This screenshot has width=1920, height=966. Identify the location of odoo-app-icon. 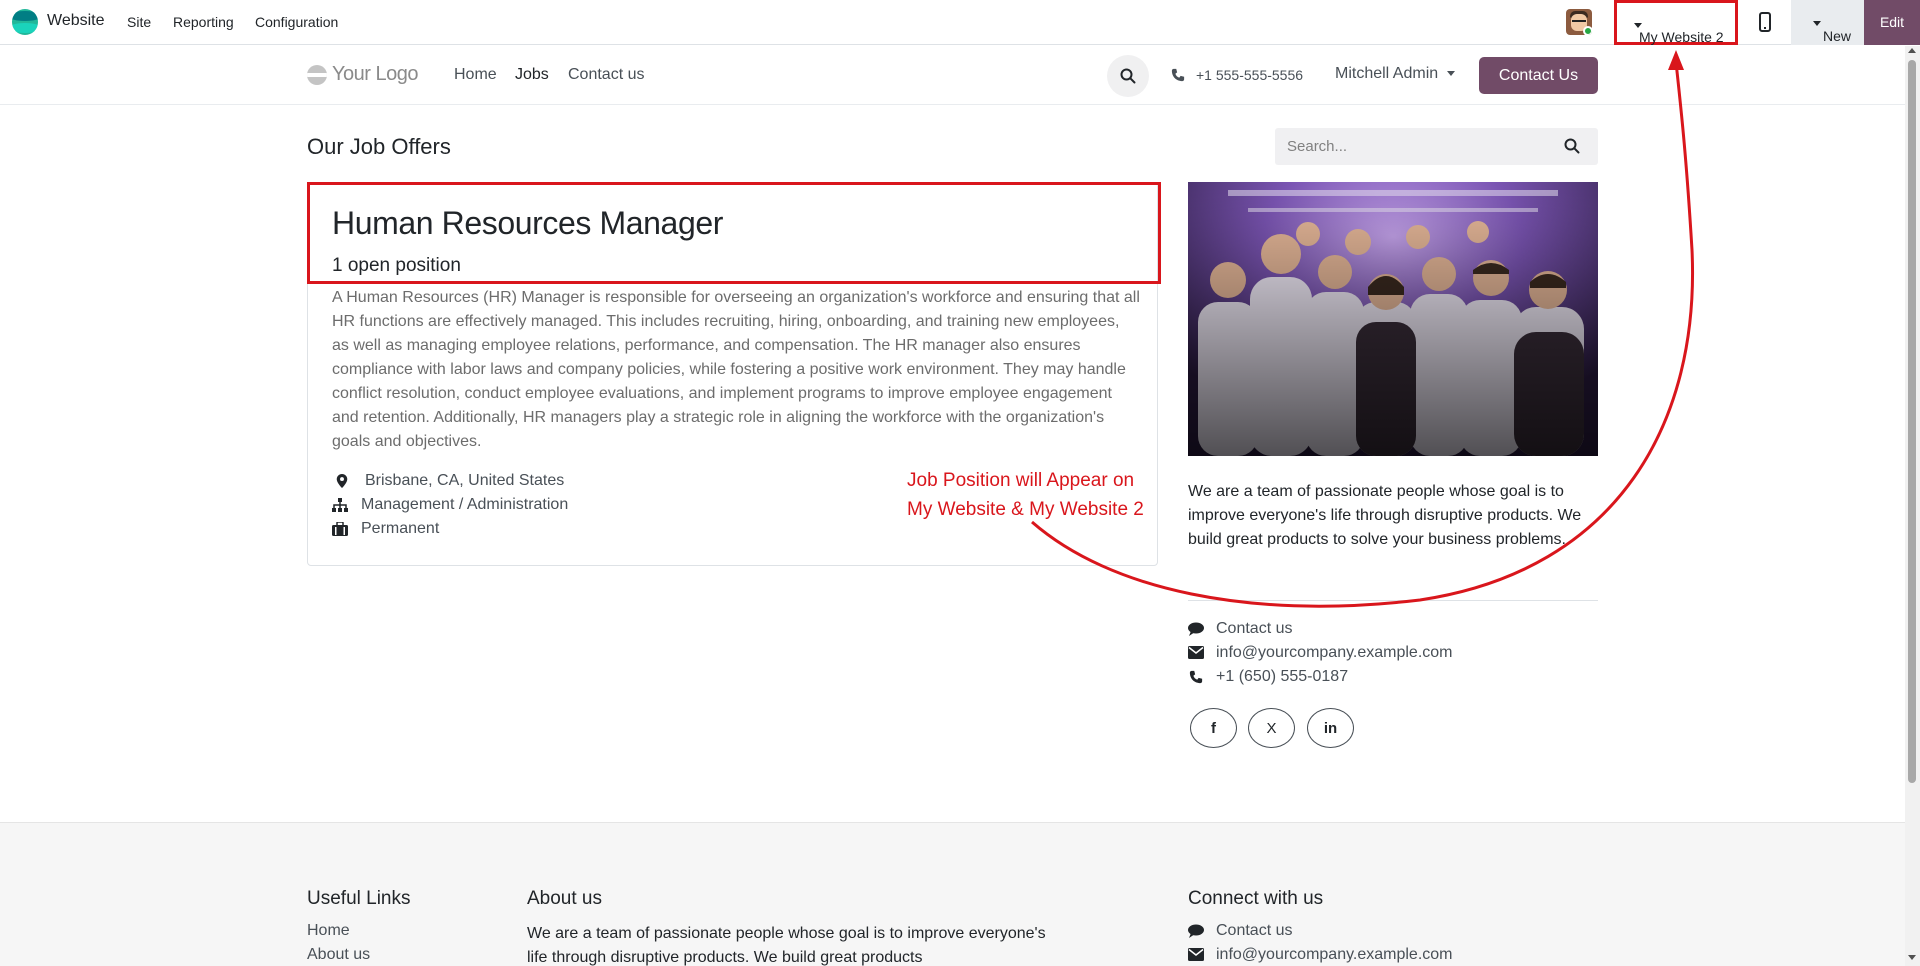
(25, 22).